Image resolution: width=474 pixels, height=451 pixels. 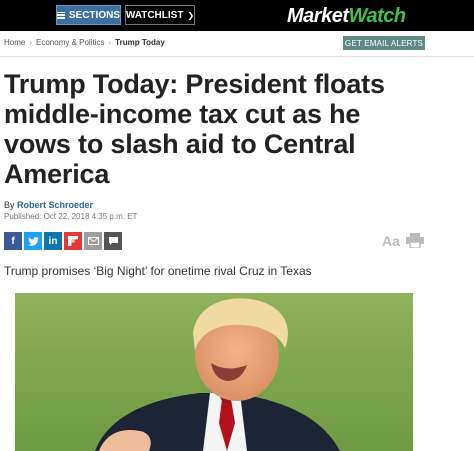 What do you see at coordinates (94, 15) in the screenshot?
I see `sections-label: SECTIONS` at bounding box center [94, 15].